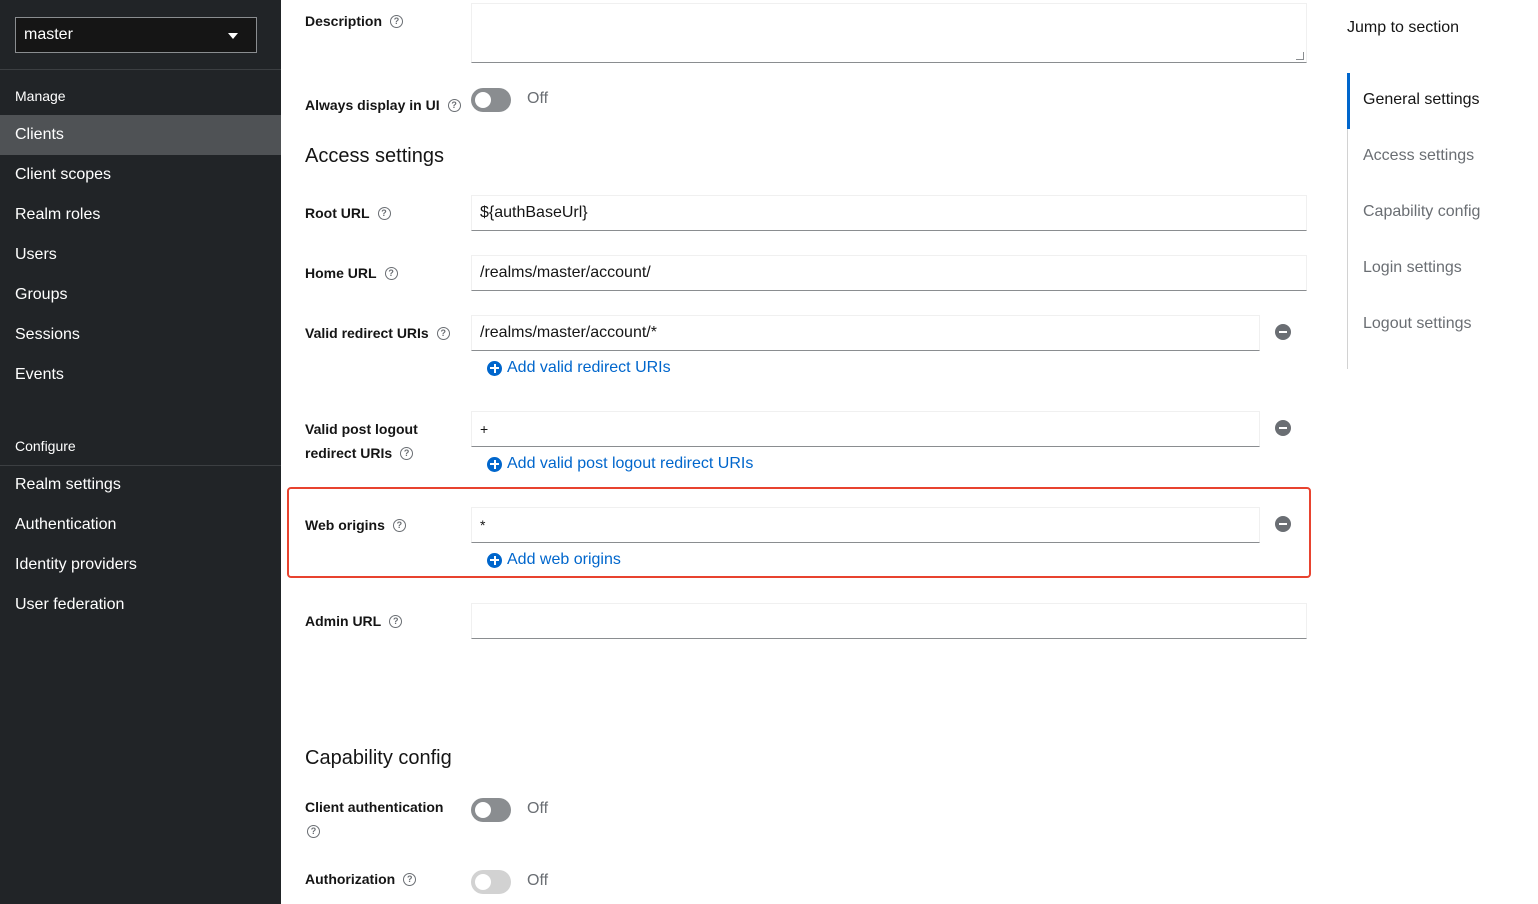 The image size is (1538, 904). What do you see at coordinates (374, 807) in the screenshot?
I see `client-auth-label-text: Client authentication` at bounding box center [374, 807].